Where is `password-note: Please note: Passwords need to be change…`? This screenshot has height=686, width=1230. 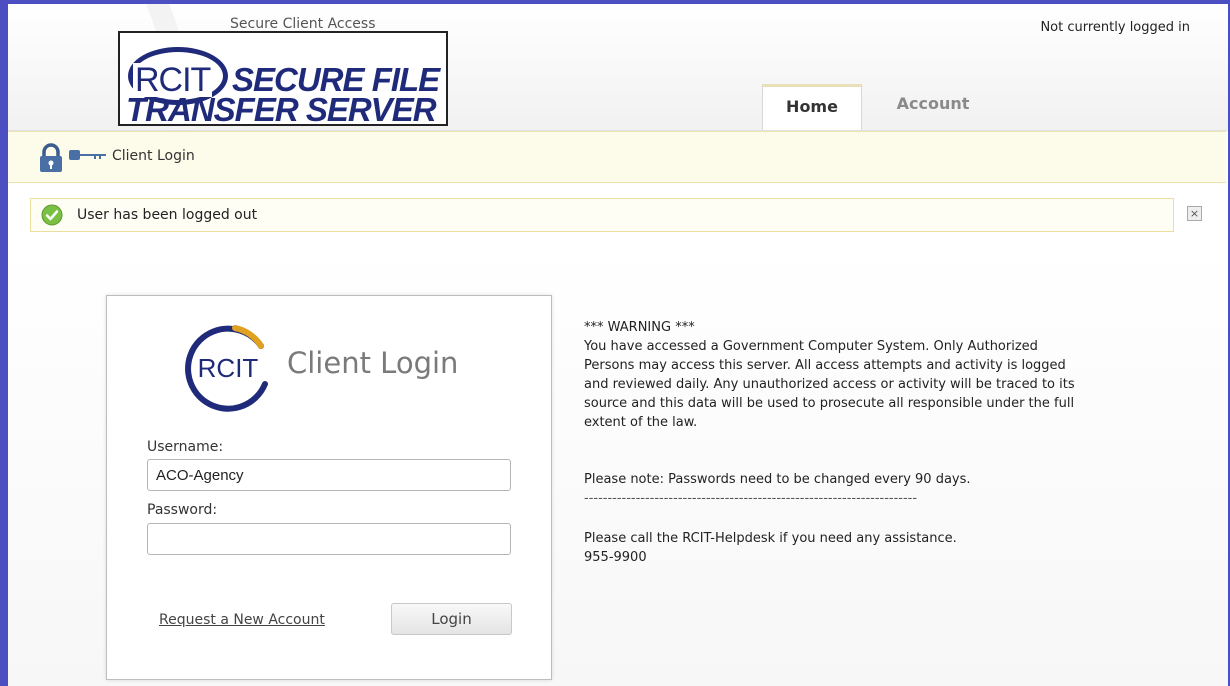 password-note: Please note: Passwords need to be change… is located at coordinates (777, 479).